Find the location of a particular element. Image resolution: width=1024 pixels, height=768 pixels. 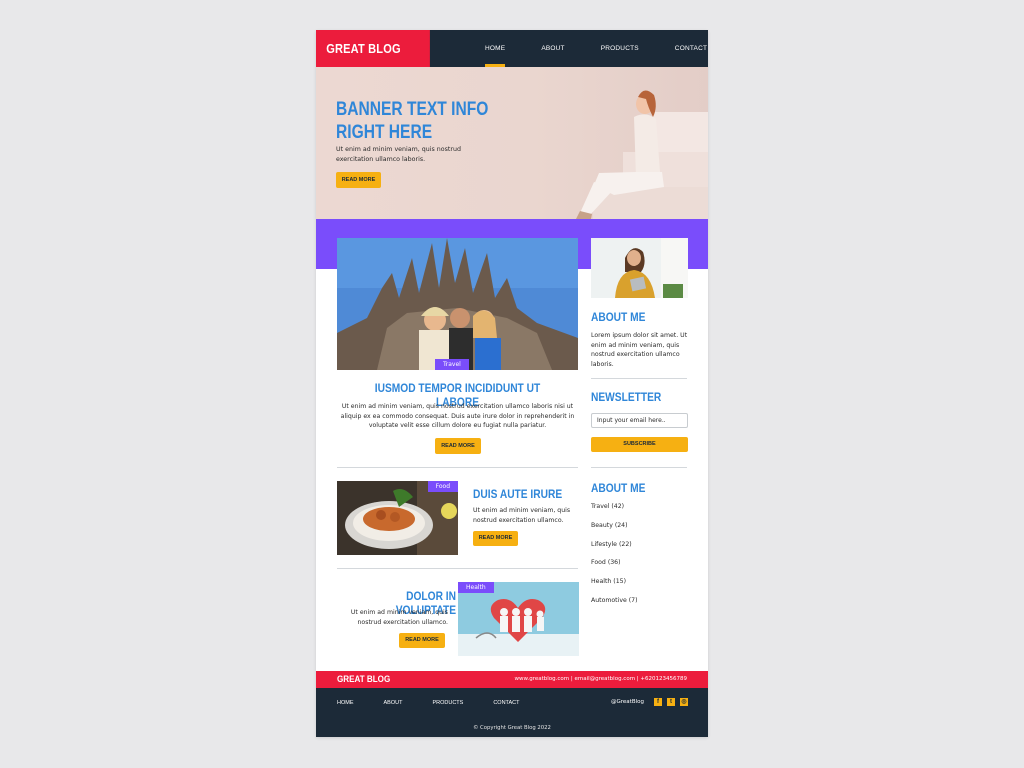

travel-photo is located at coordinates (457, 304).